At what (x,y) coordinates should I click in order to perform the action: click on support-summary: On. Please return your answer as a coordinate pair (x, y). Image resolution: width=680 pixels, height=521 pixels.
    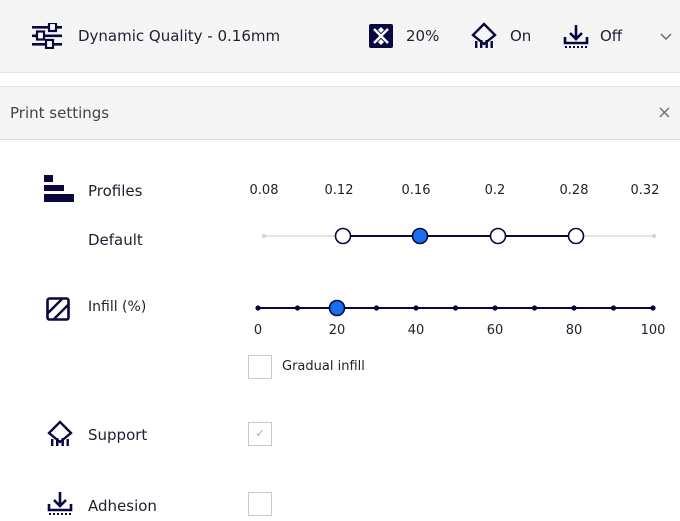
    Looking at the image, I should click on (500, 36).